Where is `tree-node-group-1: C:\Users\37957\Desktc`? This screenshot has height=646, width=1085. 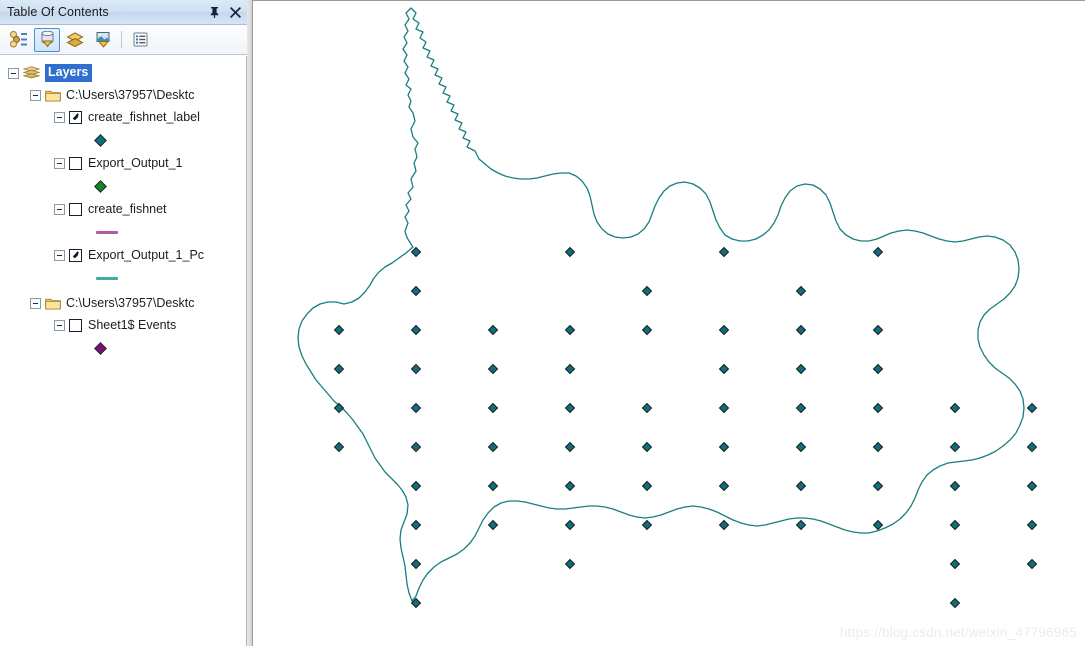 tree-node-group-1: C:\Users\37957\Desktc is located at coordinates (123, 303).